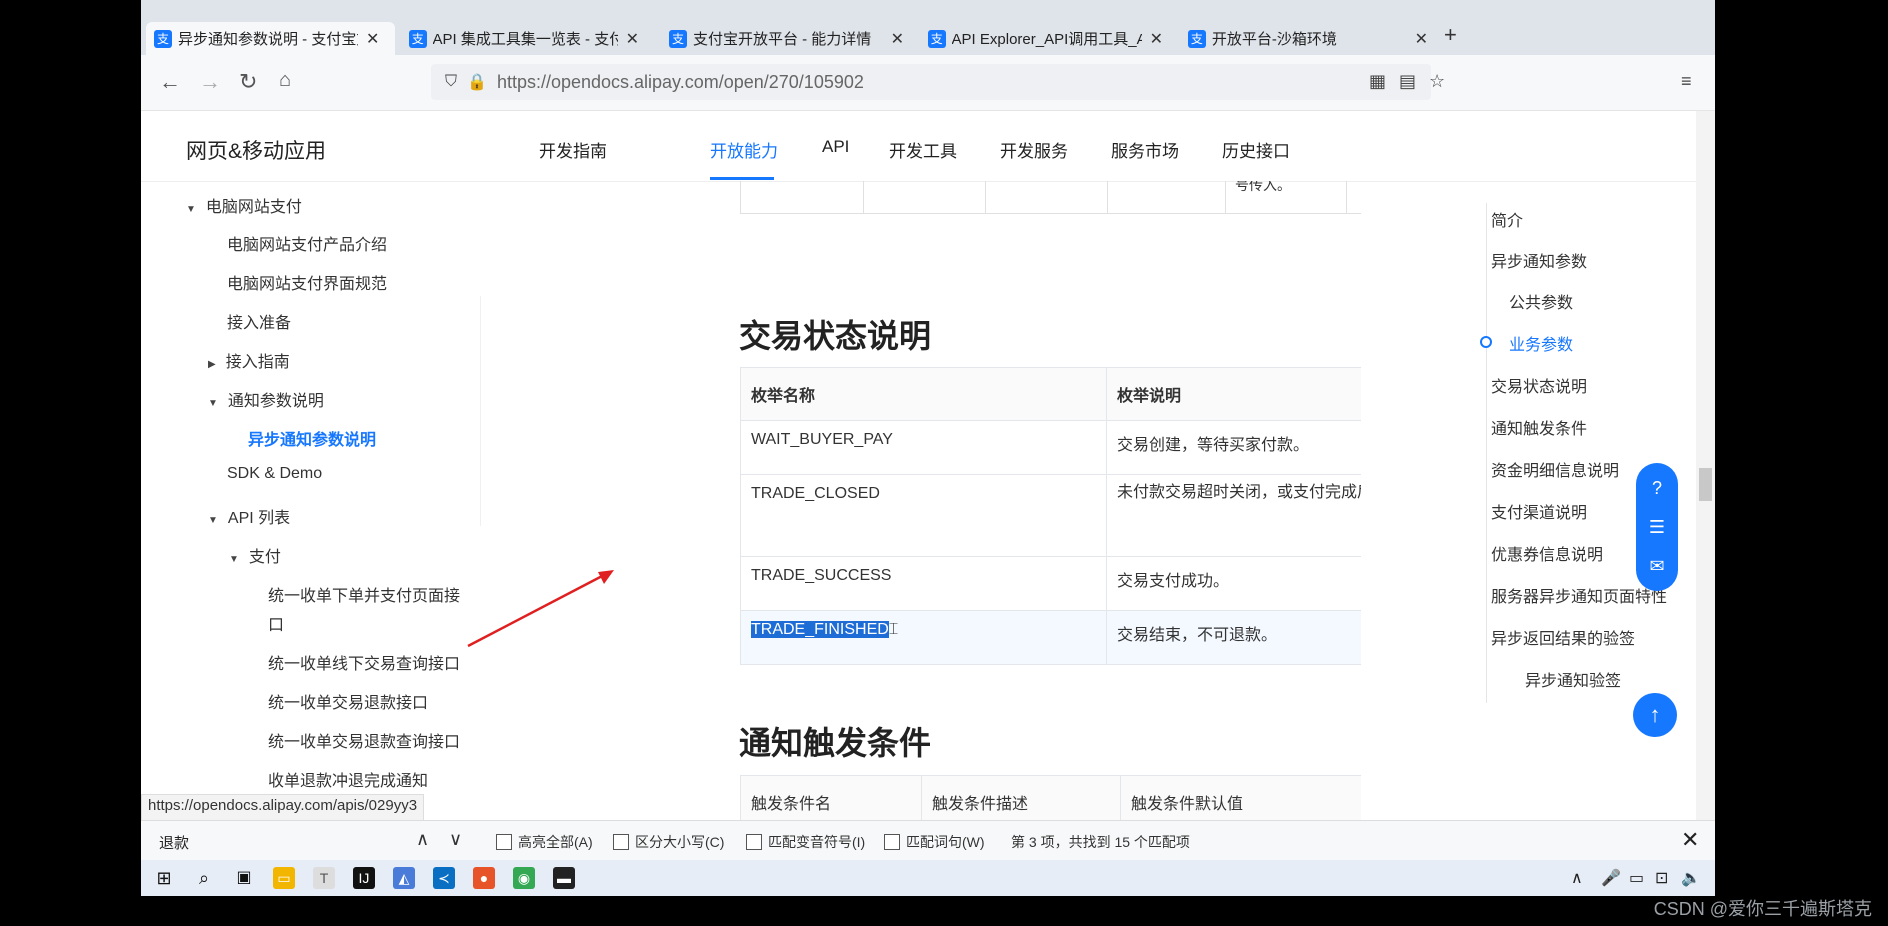 The image size is (1888, 926). Describe the element at coordinates (537, 610) in the screenshot. I see `arrow-shaft` at that location.